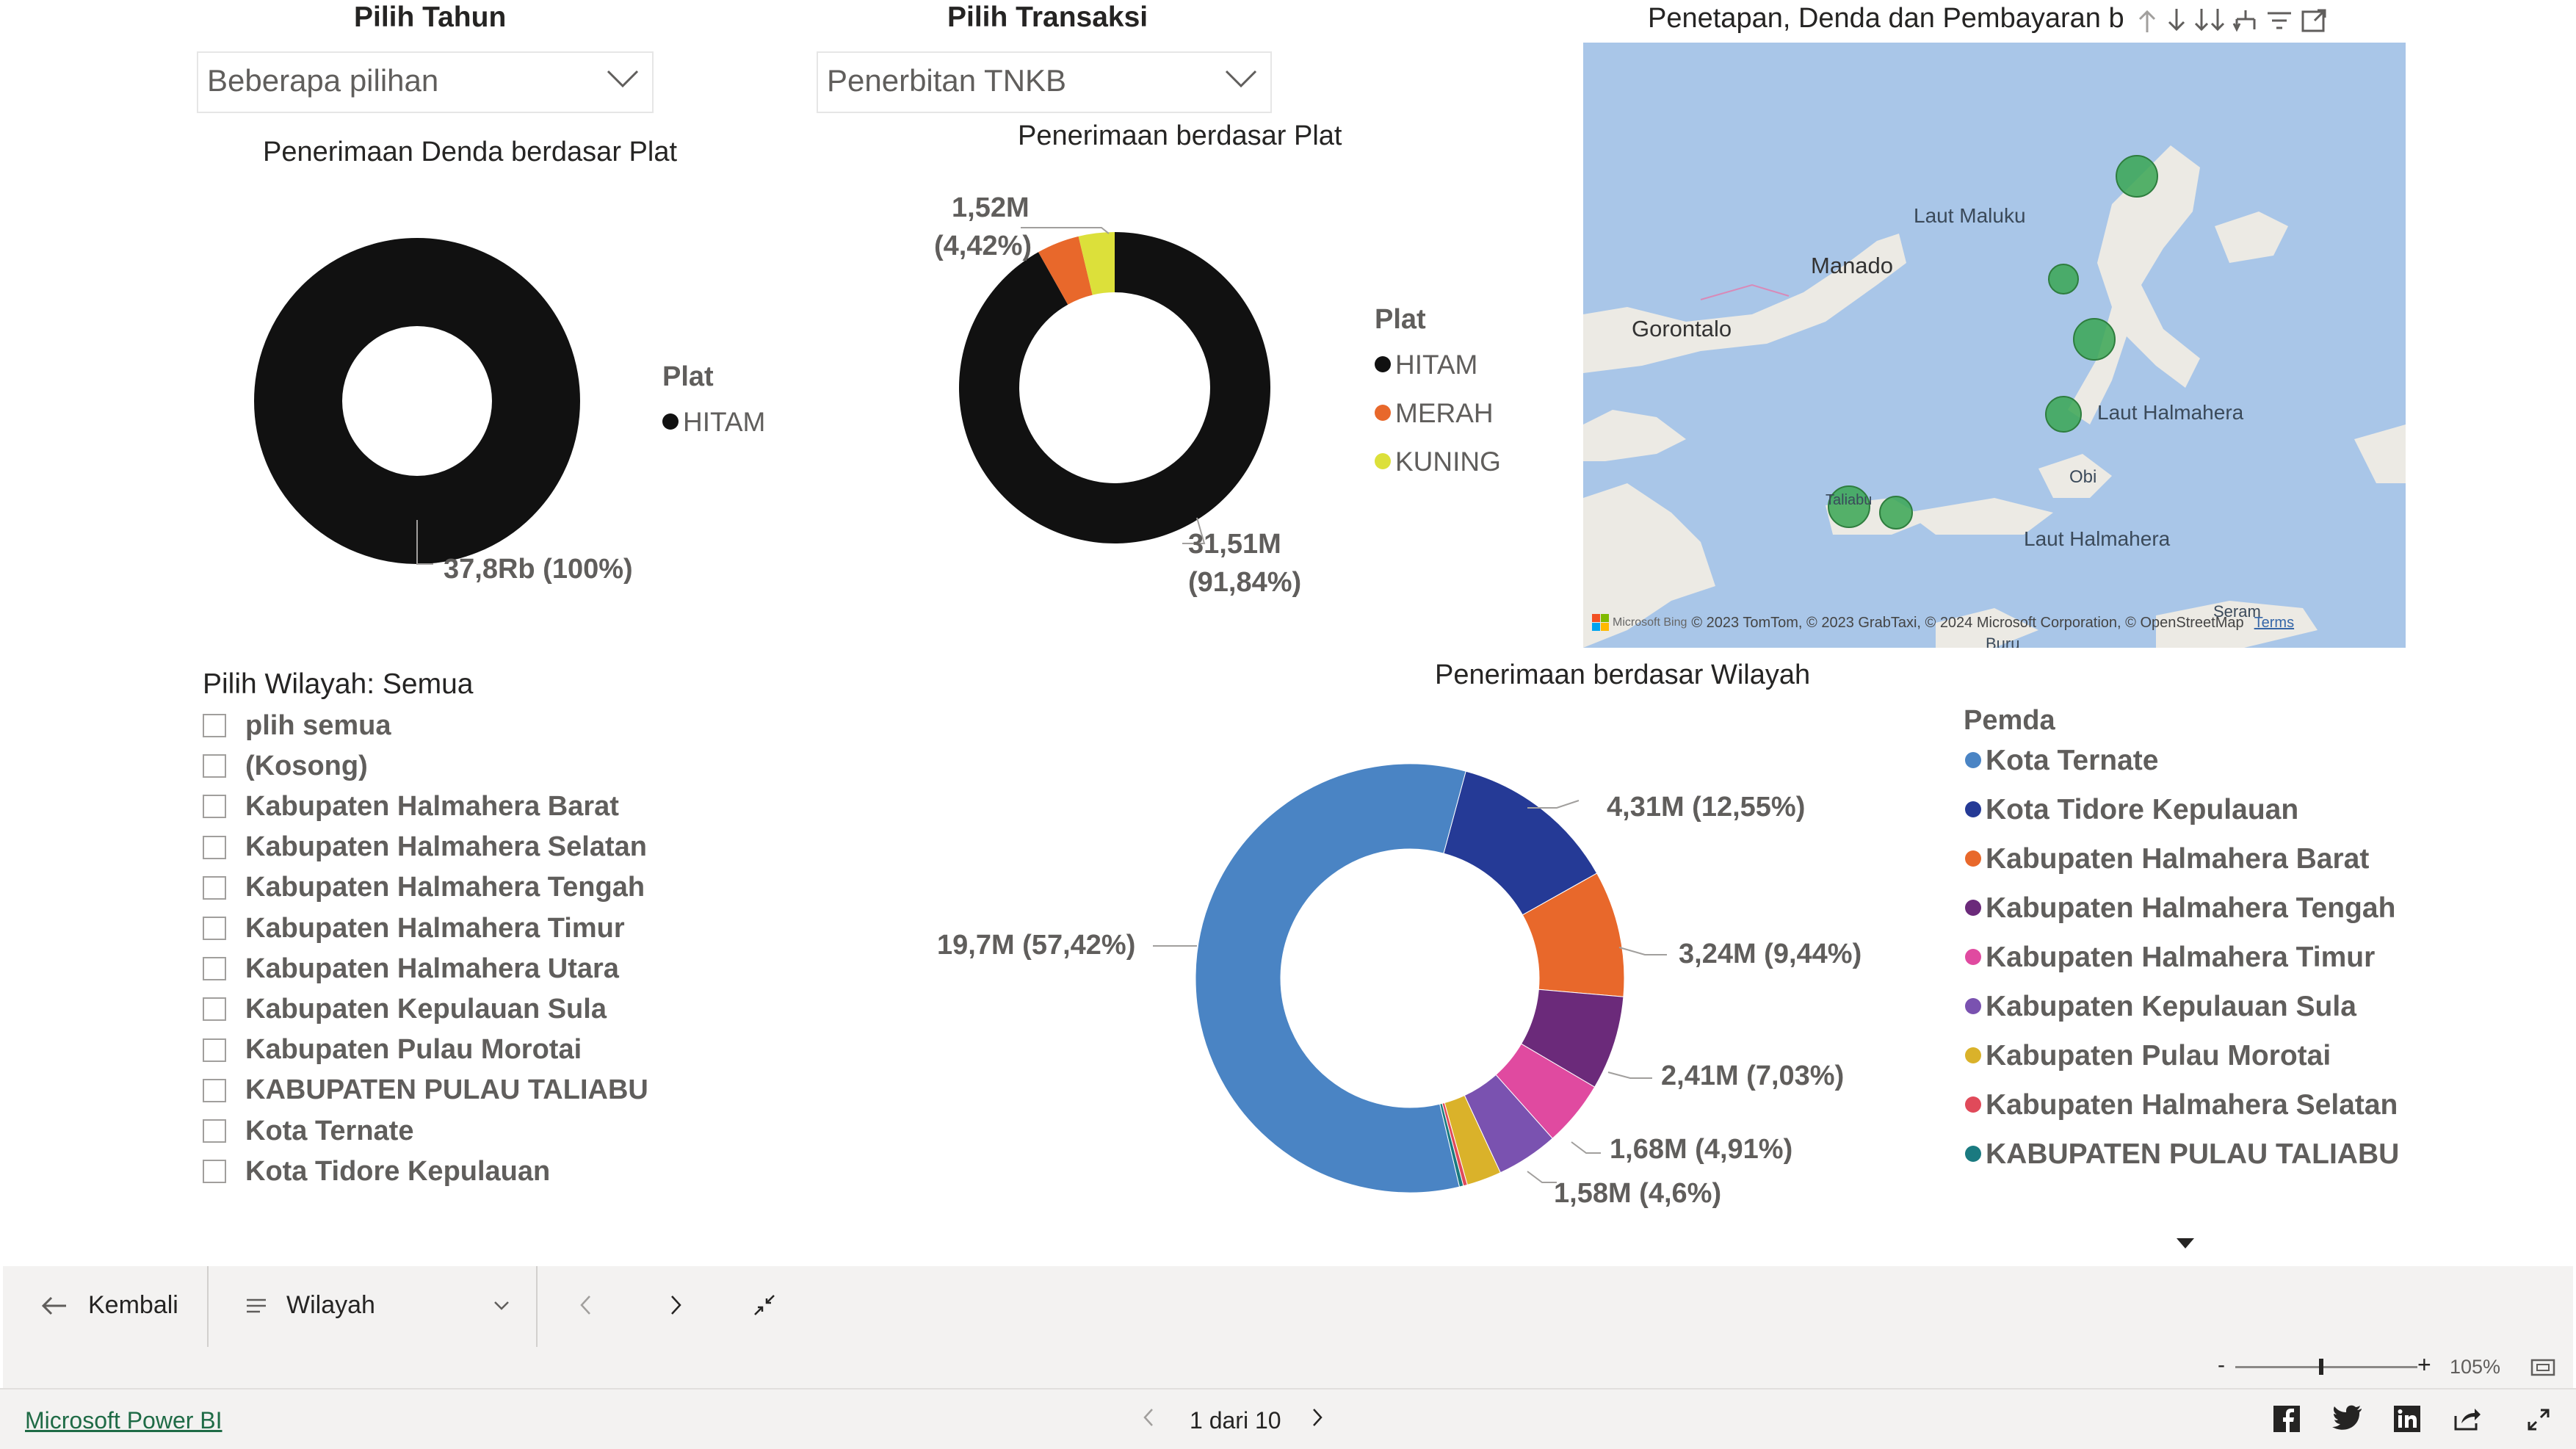  I want to click on wilayah-option-label: Kota Ternate, so click(329, 1130).